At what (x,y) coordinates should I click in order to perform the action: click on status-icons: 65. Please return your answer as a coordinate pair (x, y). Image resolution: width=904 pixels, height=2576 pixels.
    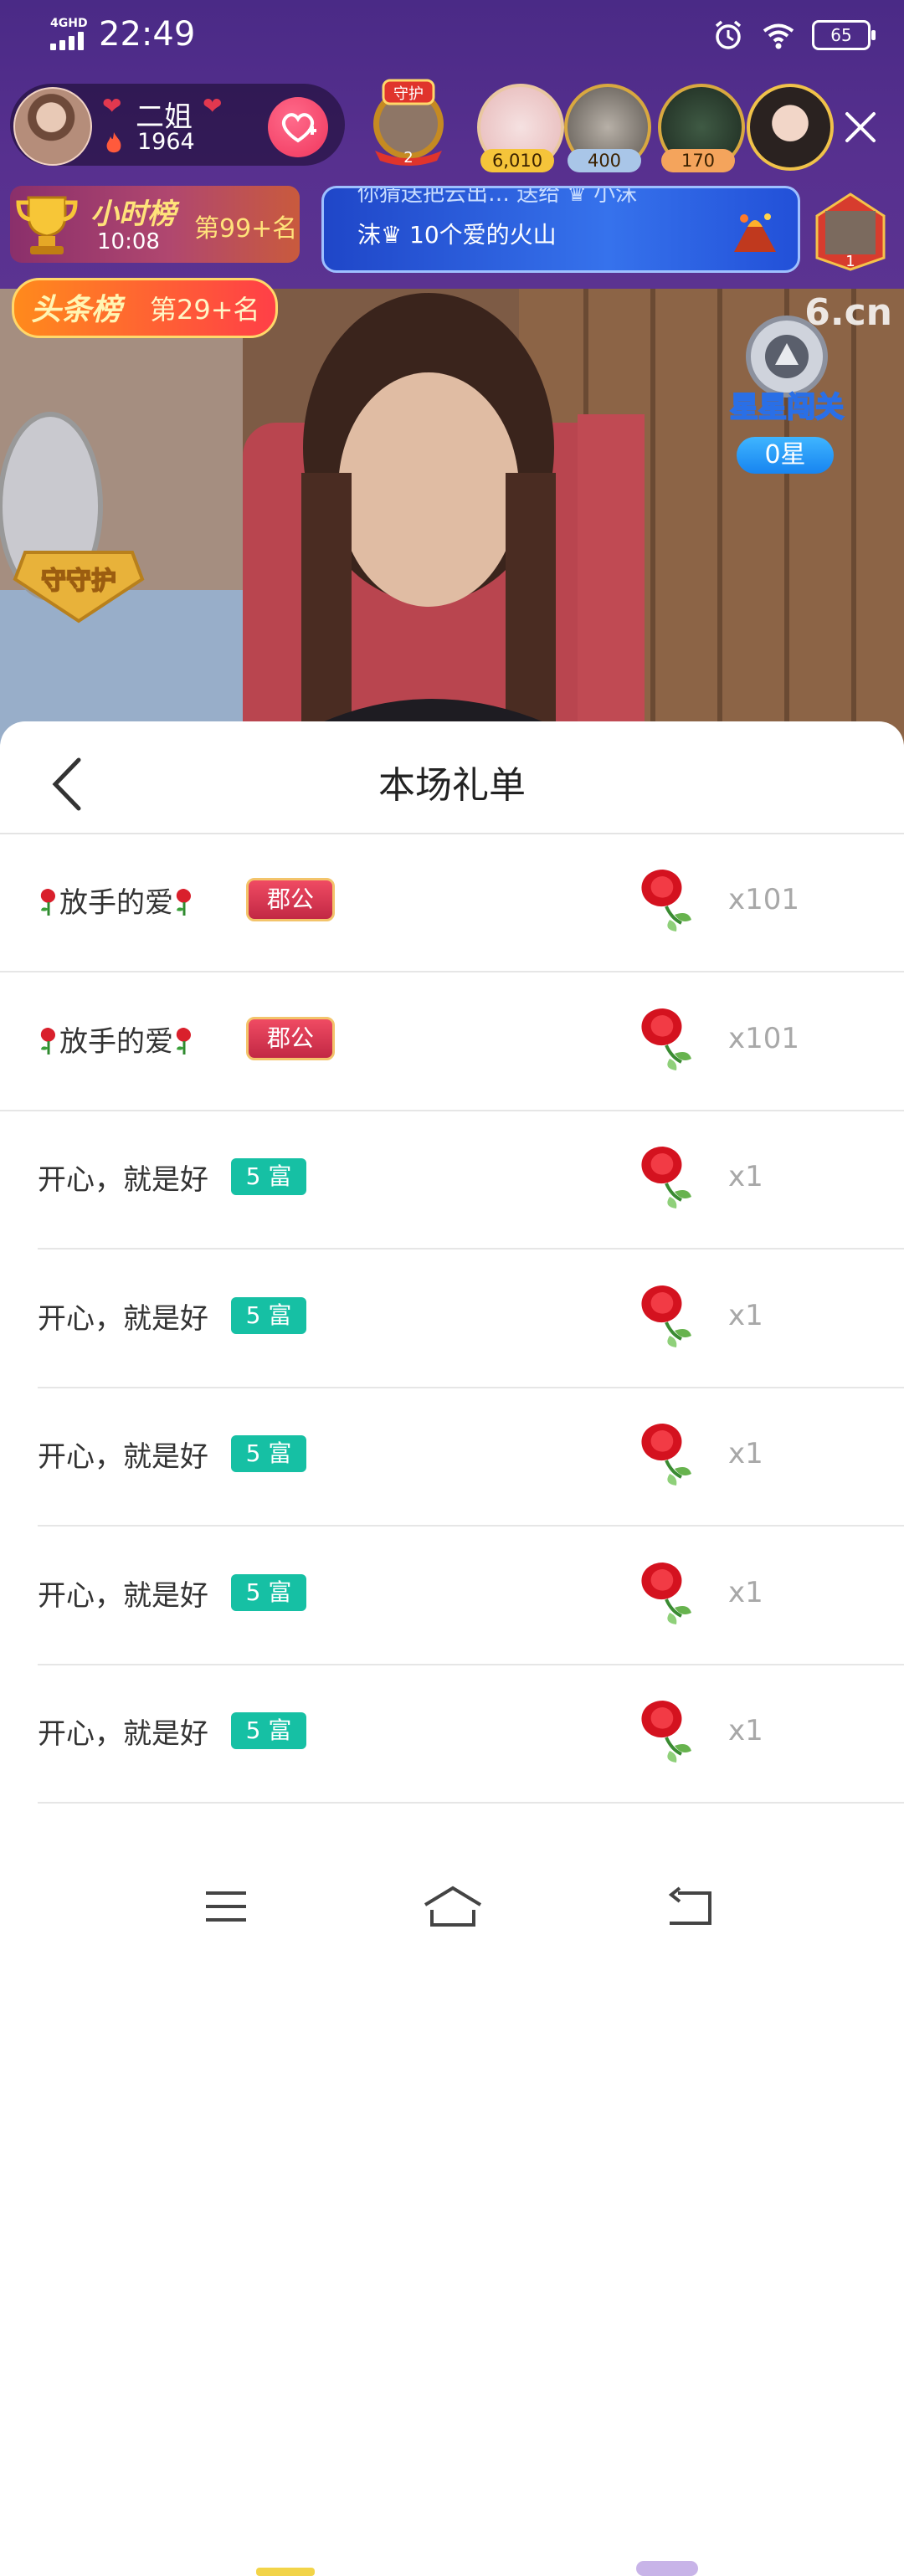
    Looking at the image, I should click on (794, 35).